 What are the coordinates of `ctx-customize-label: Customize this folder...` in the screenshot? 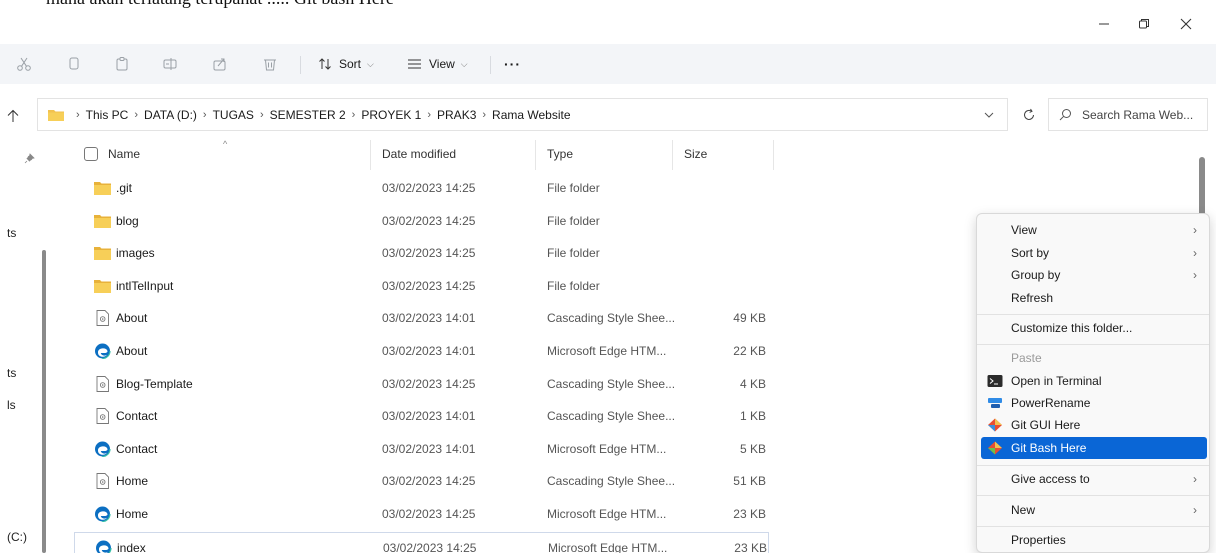 It's located at (1072, 328).